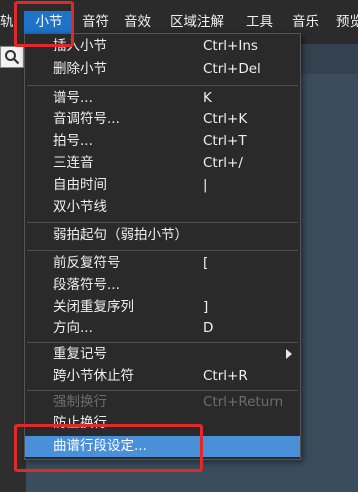 This screenshot has height=492, width=358. What do you see at coordinates (305, 22) in the screenshot?
I see `menu-music: 音乐` at bounding box center [305, 22].